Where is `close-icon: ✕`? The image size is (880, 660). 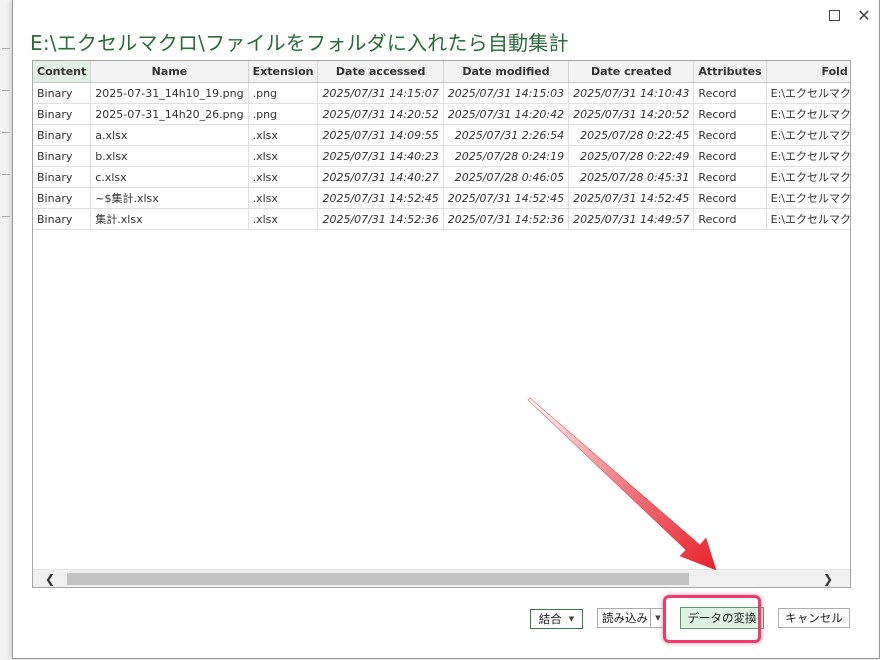 close-icon: ✕ is located at coordinates (864, 15).